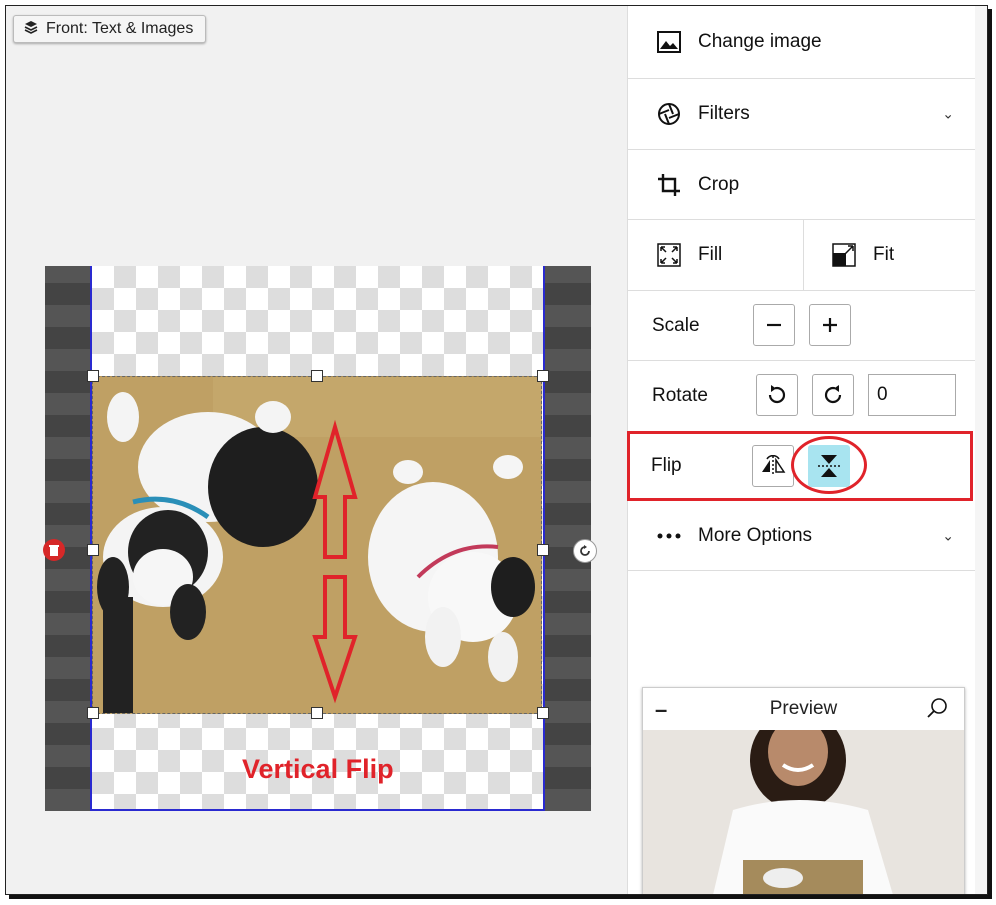 The image size is (996, 905). Describe the element at coordinates (669, 114) in the screenshot. I see `aperture-icon` at that location.